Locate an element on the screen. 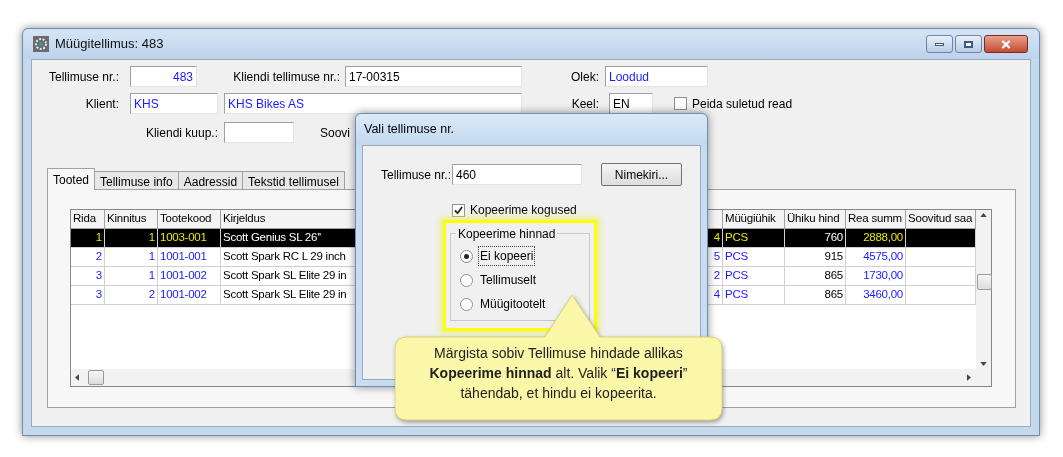  table-cell-text: 3460,00 is located at coordinates (883, 295).